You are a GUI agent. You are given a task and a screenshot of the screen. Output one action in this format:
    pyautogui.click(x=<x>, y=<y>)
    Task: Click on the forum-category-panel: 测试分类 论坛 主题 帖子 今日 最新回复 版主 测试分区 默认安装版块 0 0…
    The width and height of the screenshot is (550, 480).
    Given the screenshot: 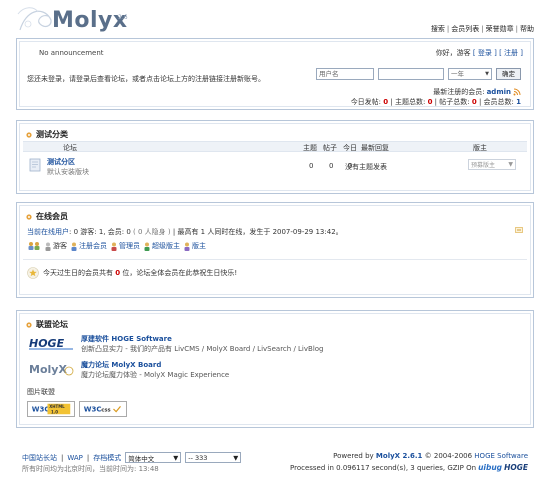 What is the action you would take?
    pyautogui.click(x=275, y=157)
    